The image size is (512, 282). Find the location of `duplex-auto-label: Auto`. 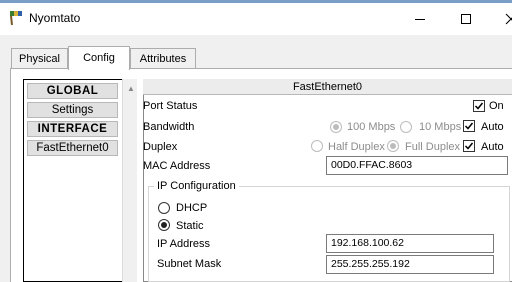

duplex-auto-label: Auto is located at coordinates (492, 147).